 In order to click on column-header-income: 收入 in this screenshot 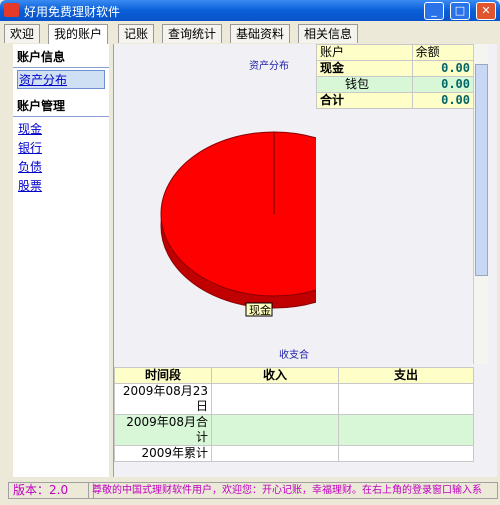, I will do `click(275, 375)`.